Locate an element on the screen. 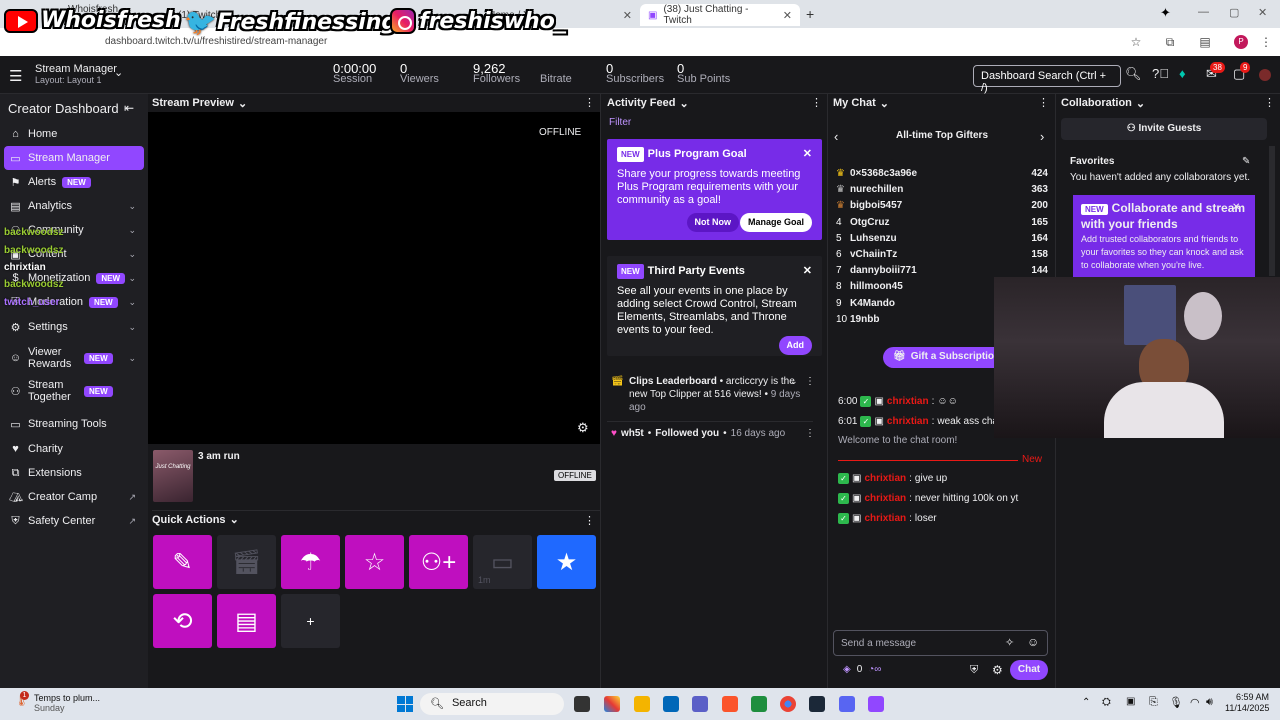  quick-action-add-user: ⚇+ is located at coordinates (438, 562).